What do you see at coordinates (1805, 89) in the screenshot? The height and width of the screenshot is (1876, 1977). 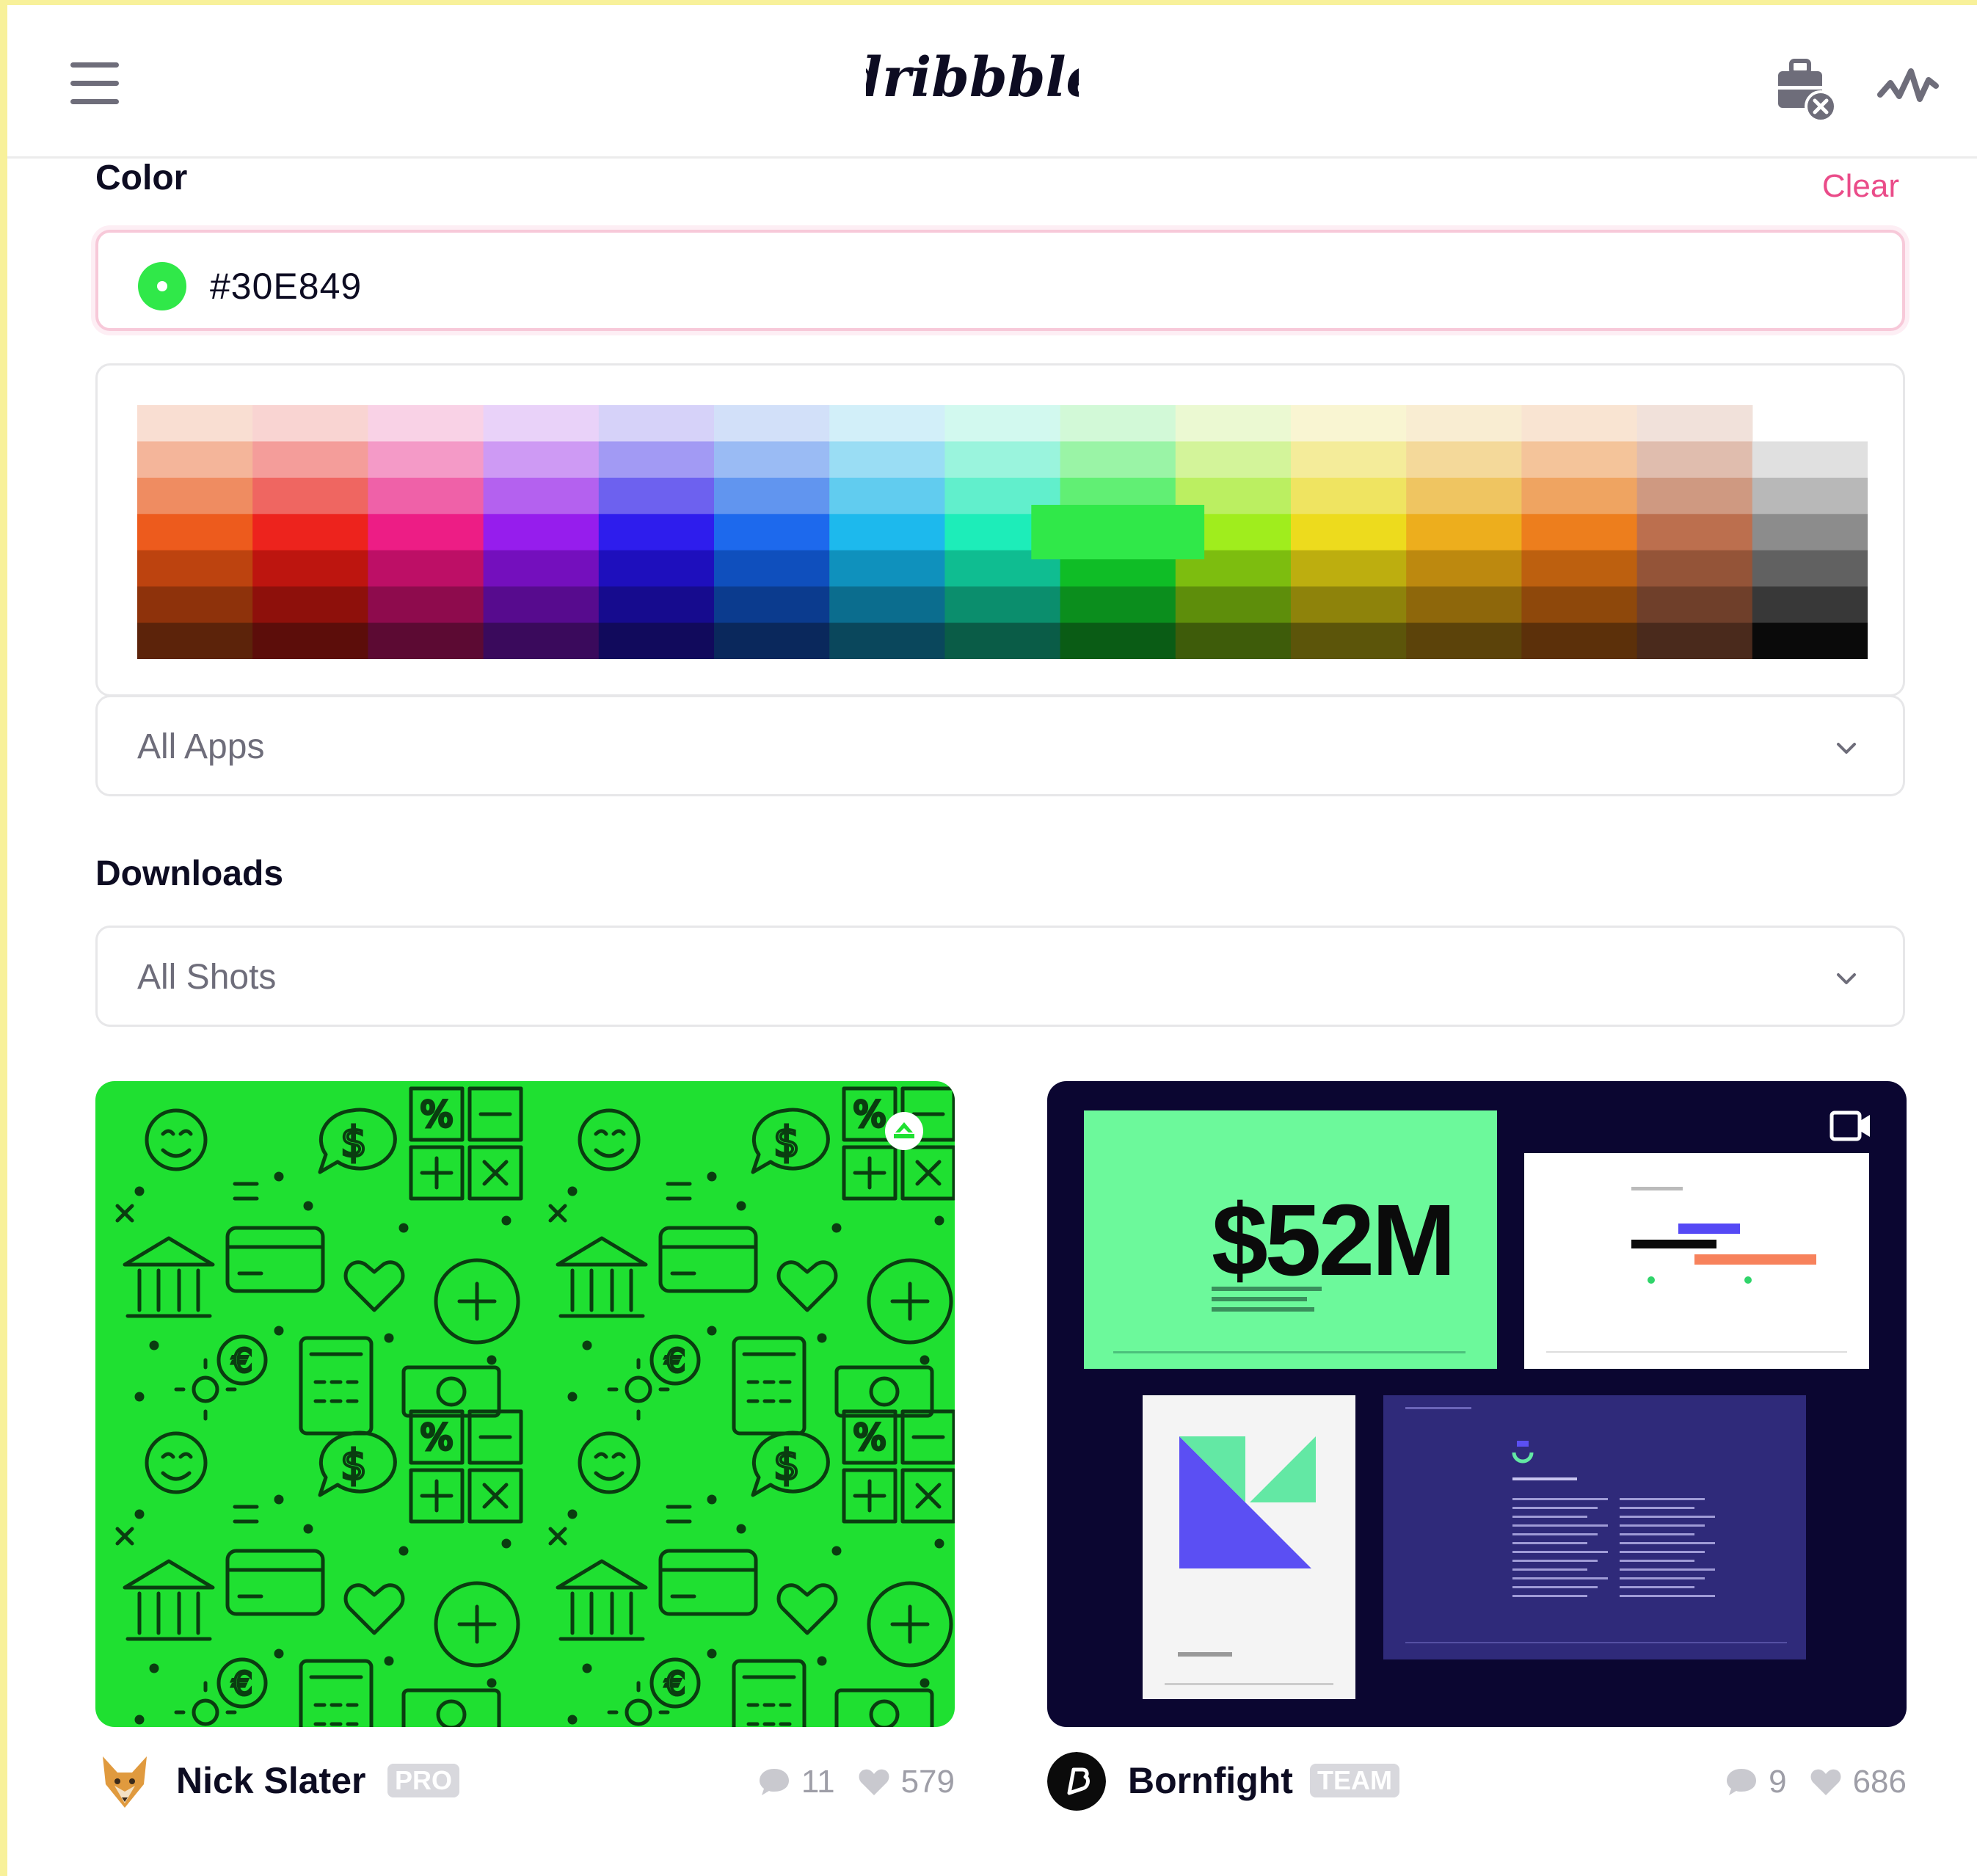 I see `jobs-briefcase-icon` at bounding box center [1805, 89].